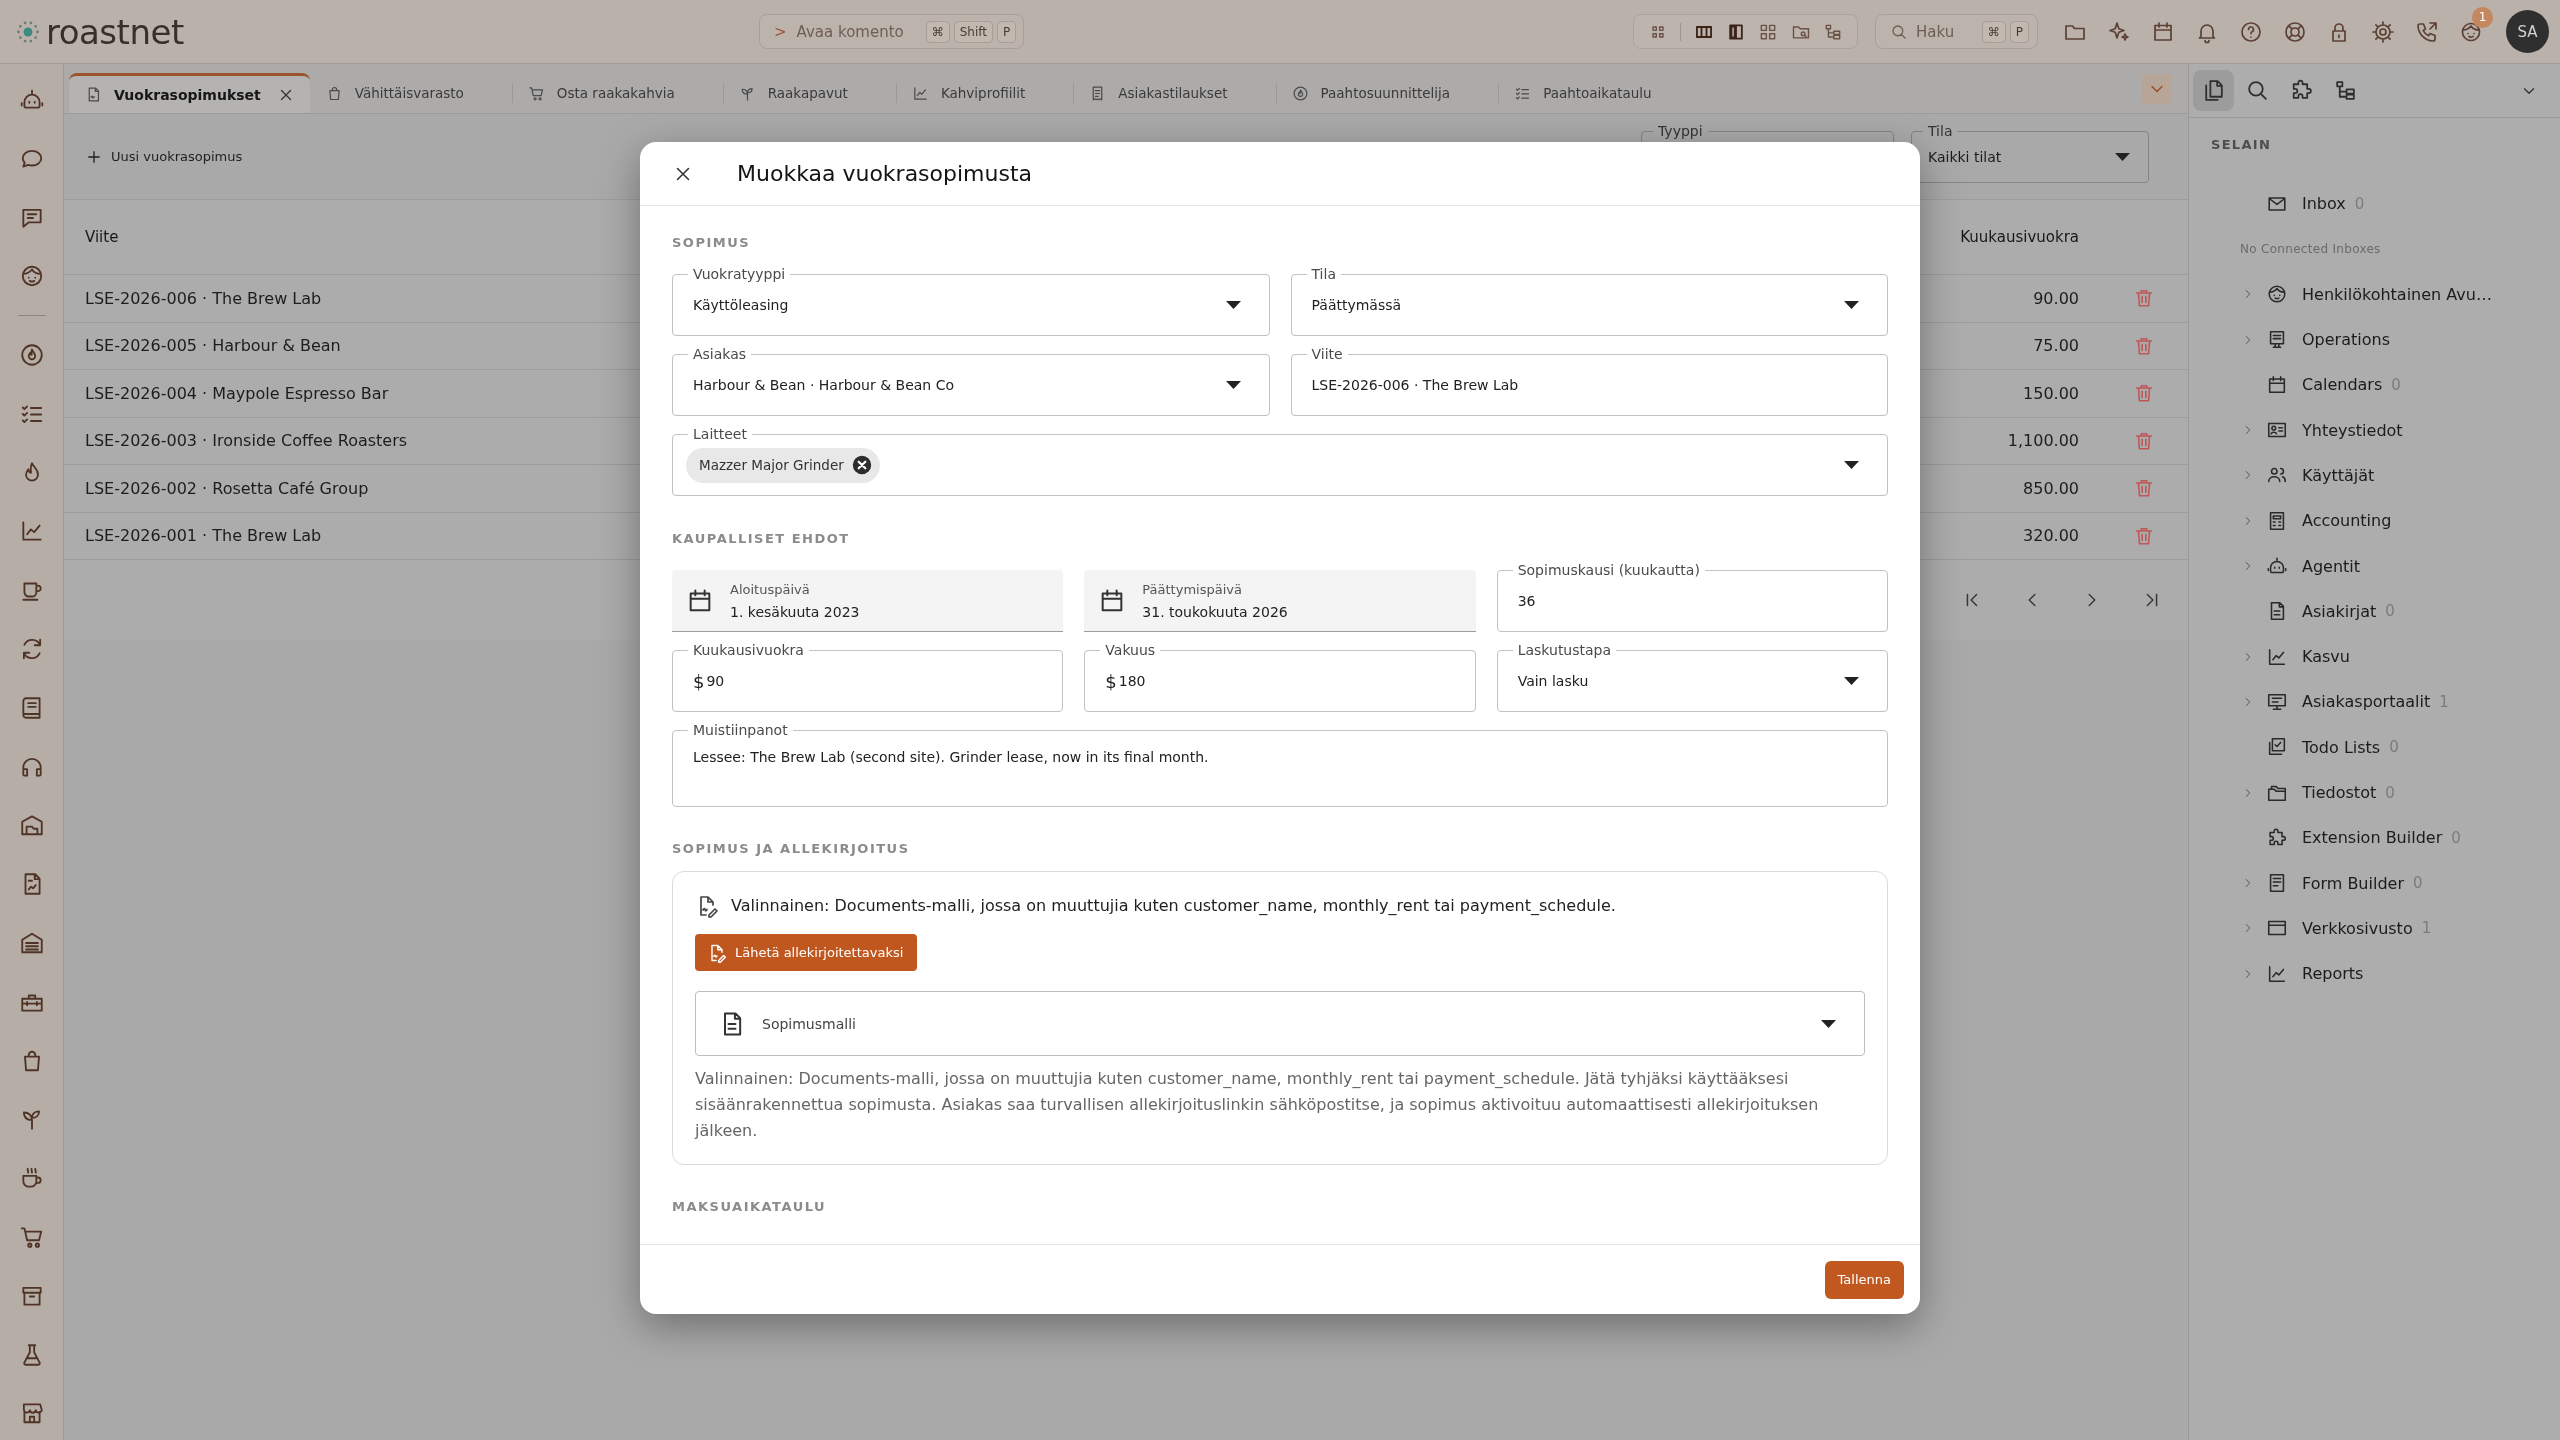 The image size is (2560, 1440). I want to click on table-cell: 320.00, so click(2051, 536).